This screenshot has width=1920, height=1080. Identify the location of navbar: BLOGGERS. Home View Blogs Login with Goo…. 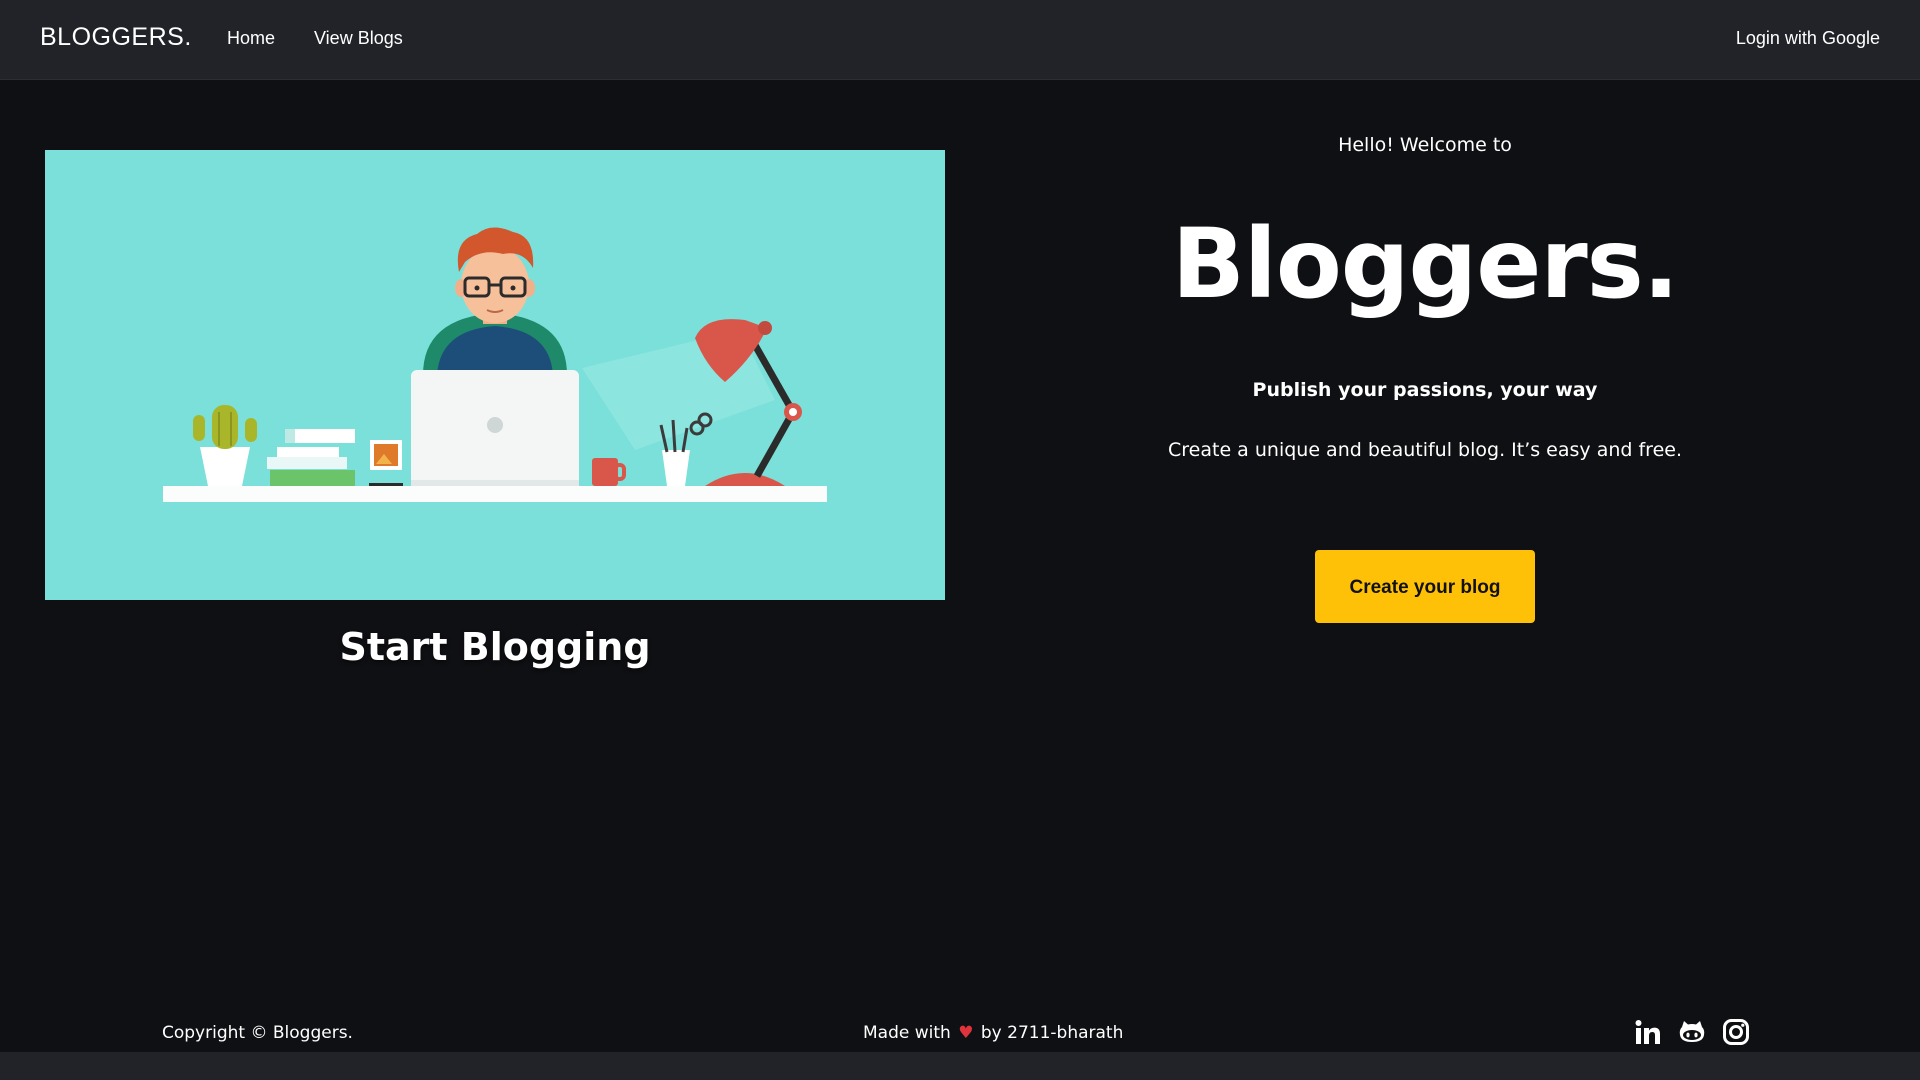
(960, 40).